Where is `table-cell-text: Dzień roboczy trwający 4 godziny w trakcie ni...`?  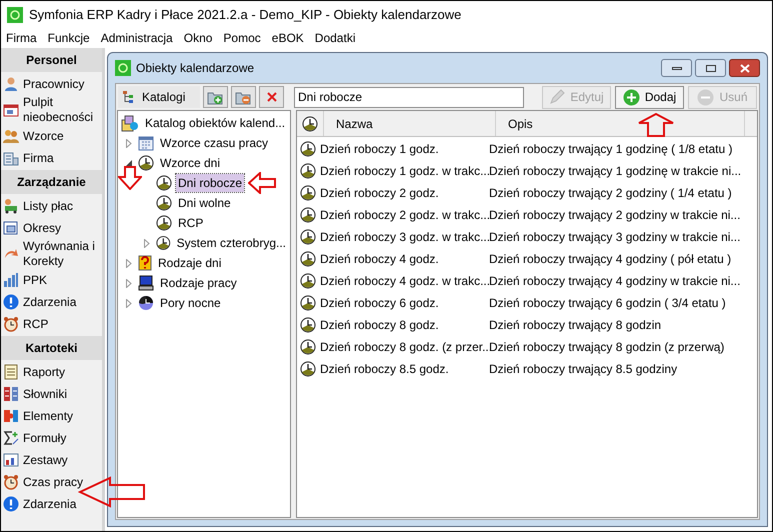 table-cell-text: Dzień roboczy trwający 4 godziny w trakcie ni... is located at coordinates (614, 281).